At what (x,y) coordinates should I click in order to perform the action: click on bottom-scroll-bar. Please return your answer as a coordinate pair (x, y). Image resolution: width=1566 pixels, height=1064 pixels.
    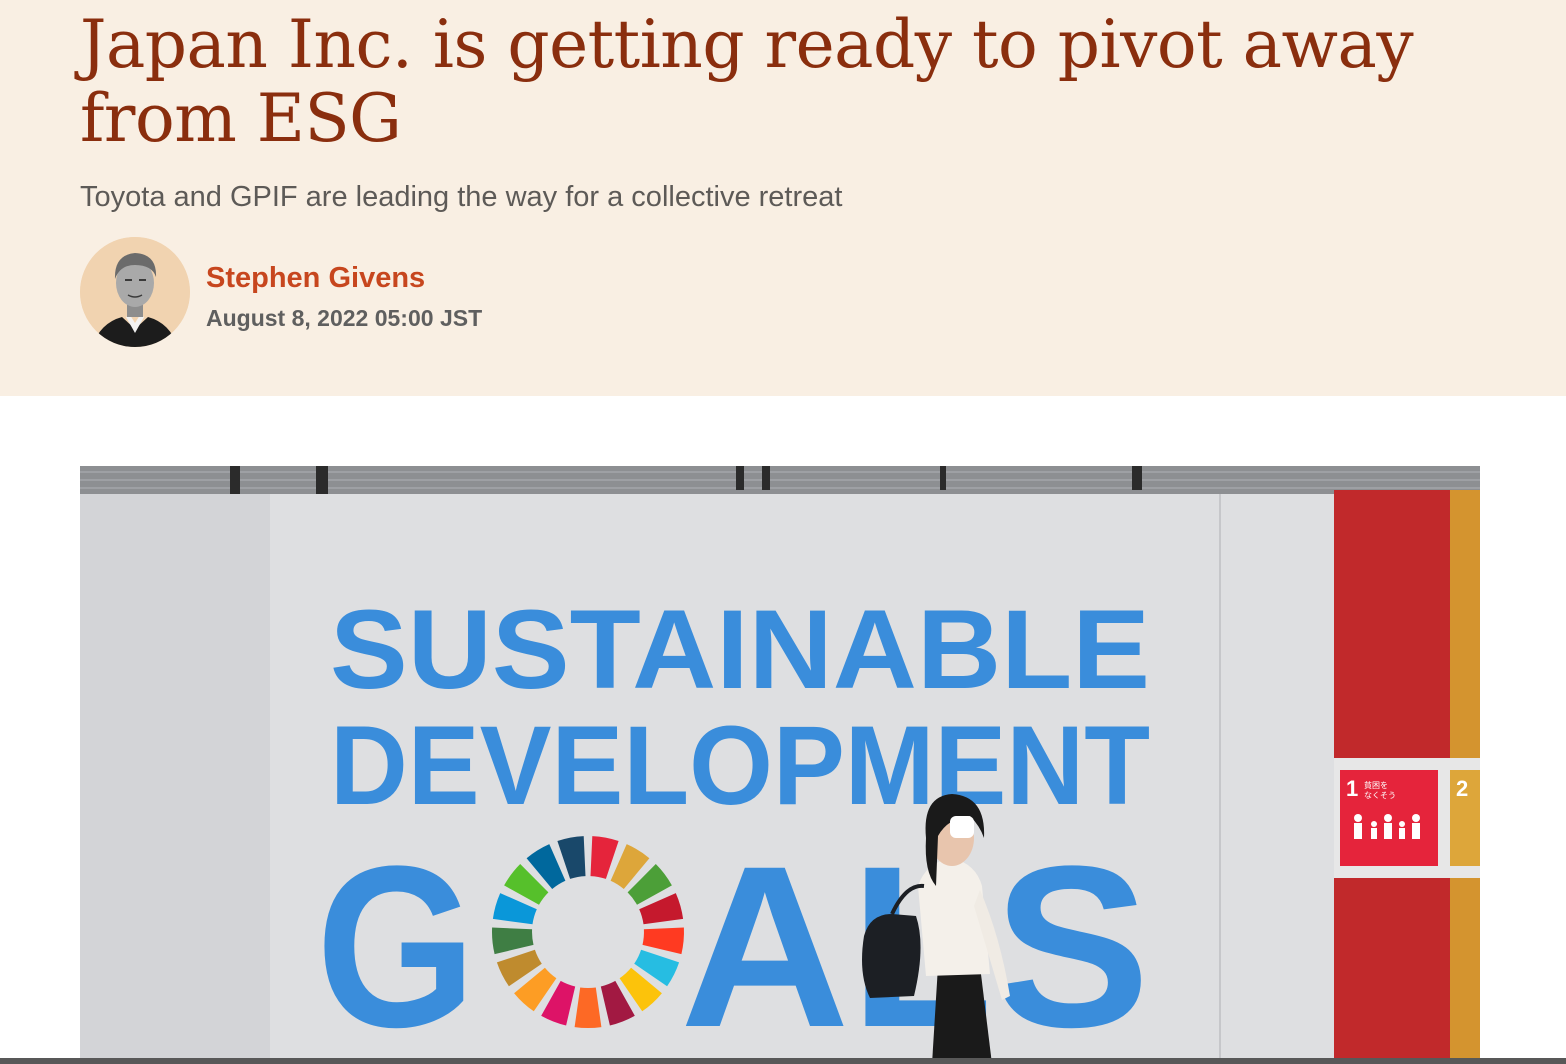
    Looking at the image, I should click on (783, 1061).